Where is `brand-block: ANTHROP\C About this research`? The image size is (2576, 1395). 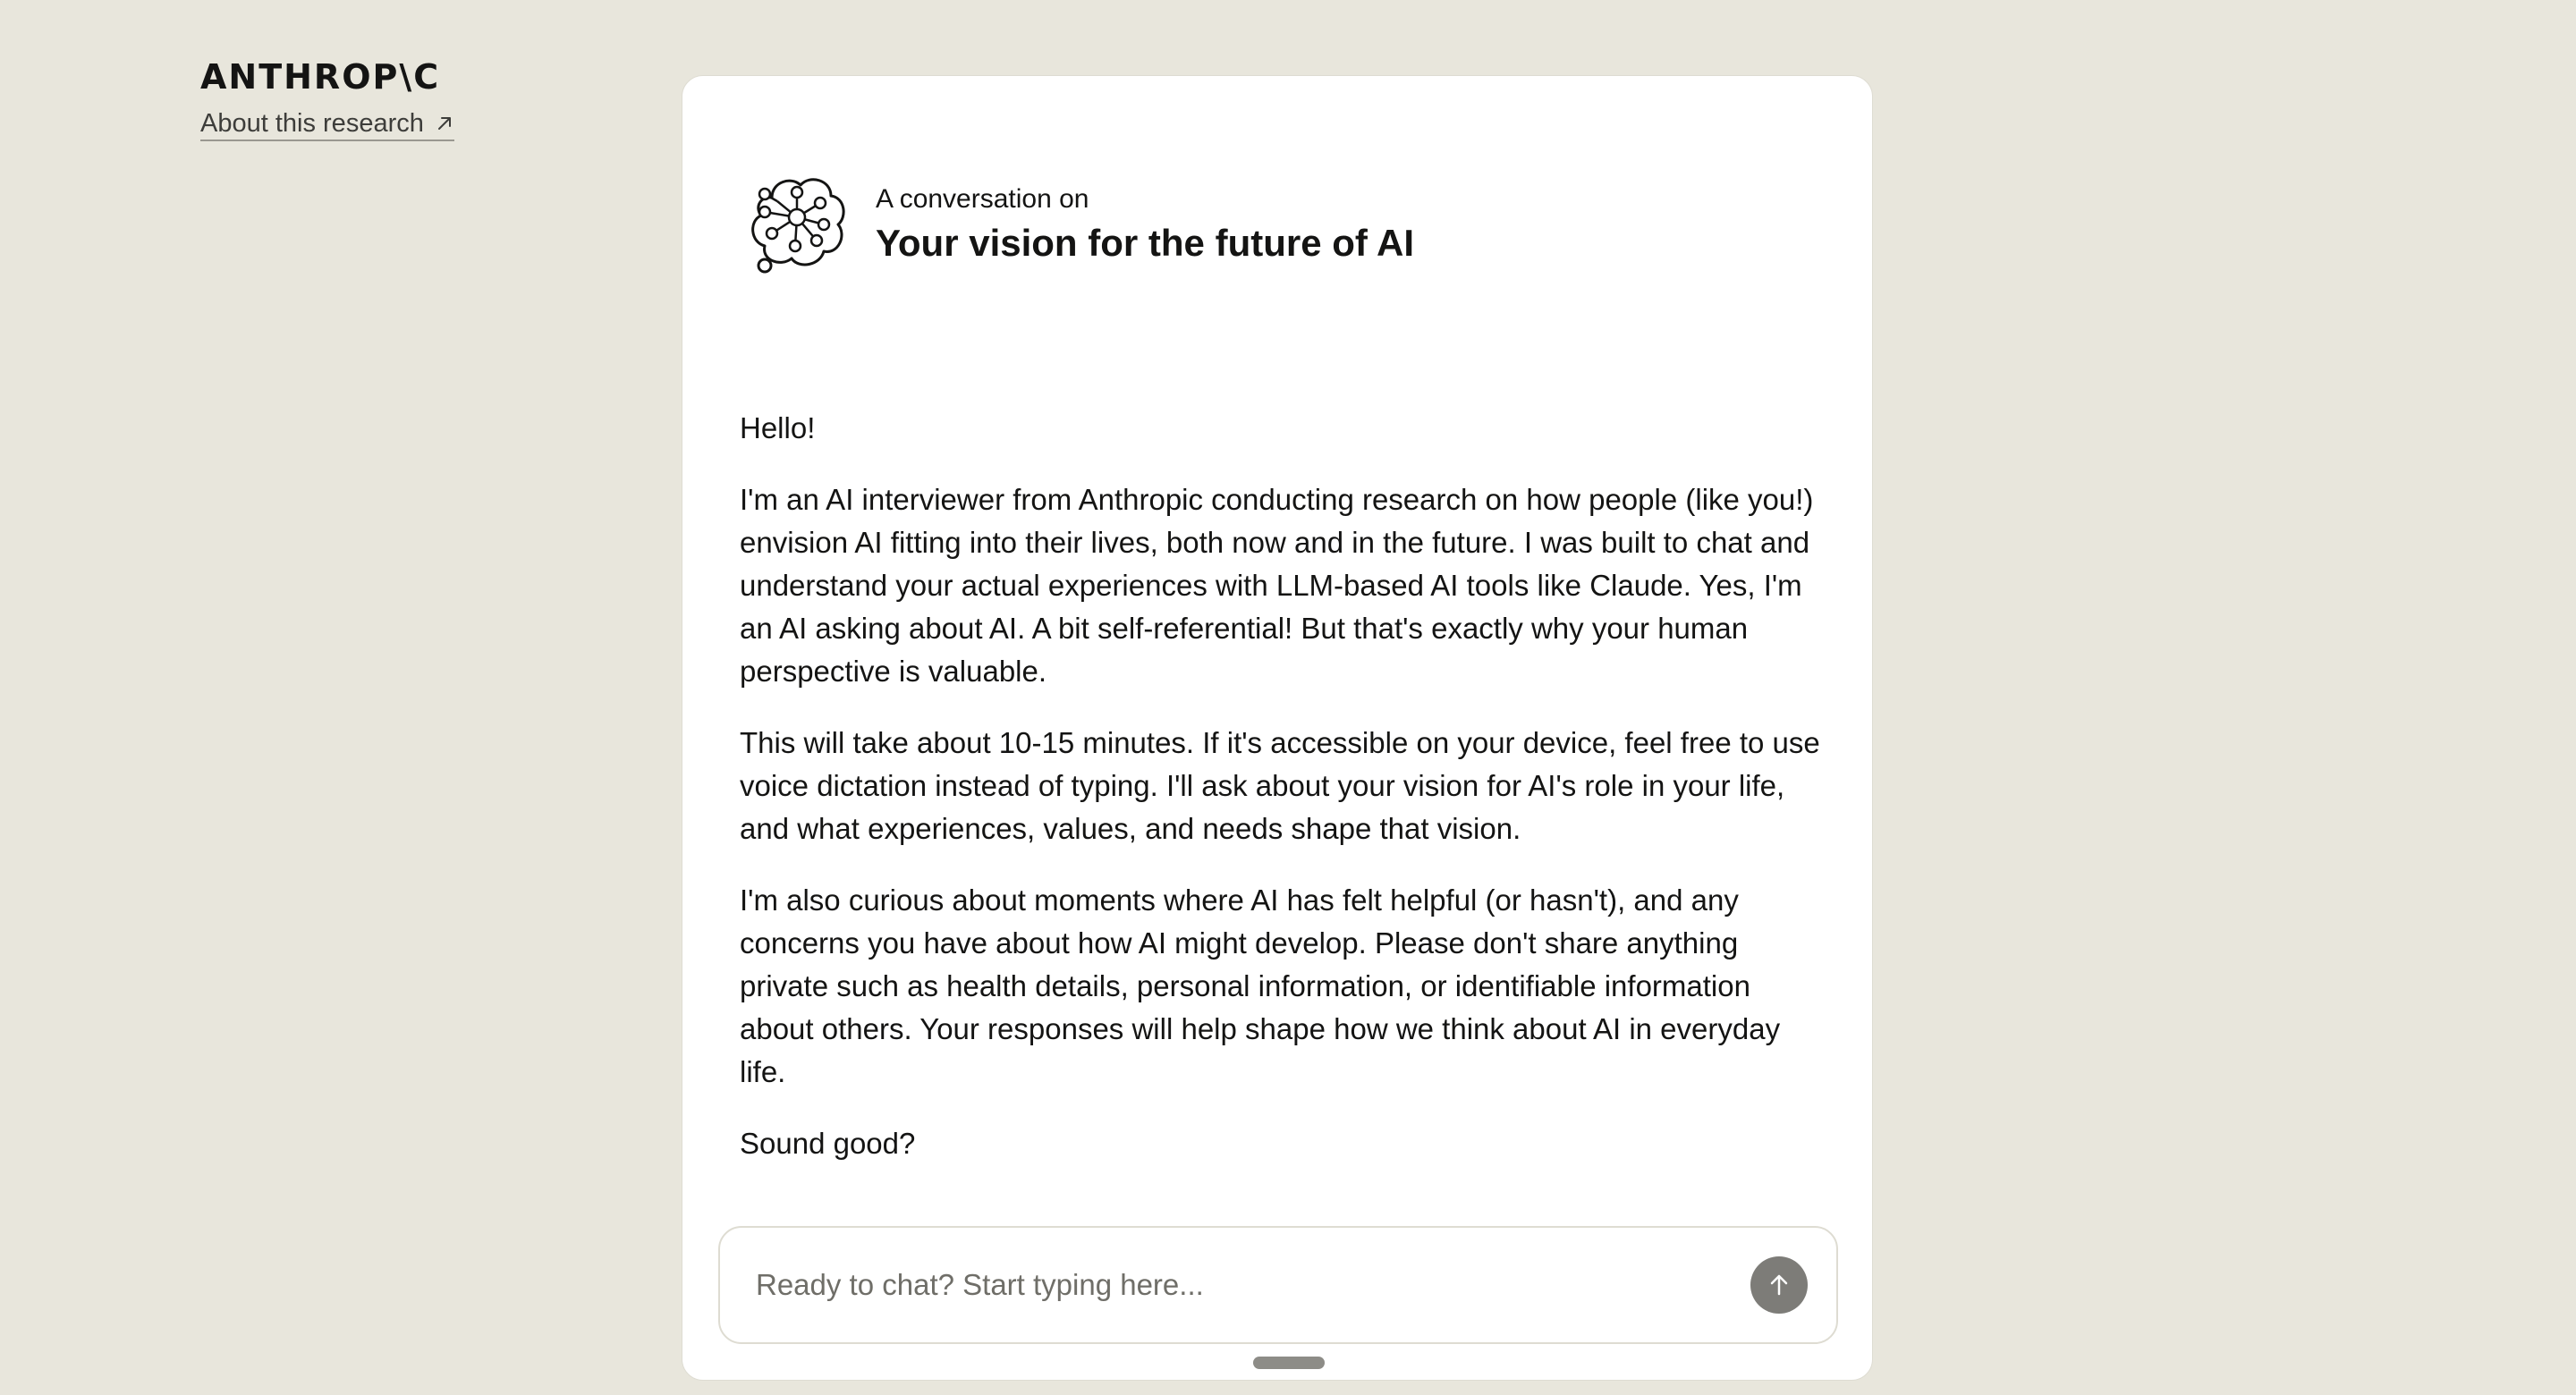
brand-block: ANTHROP\C About this research is located at coordinates (327, 98).